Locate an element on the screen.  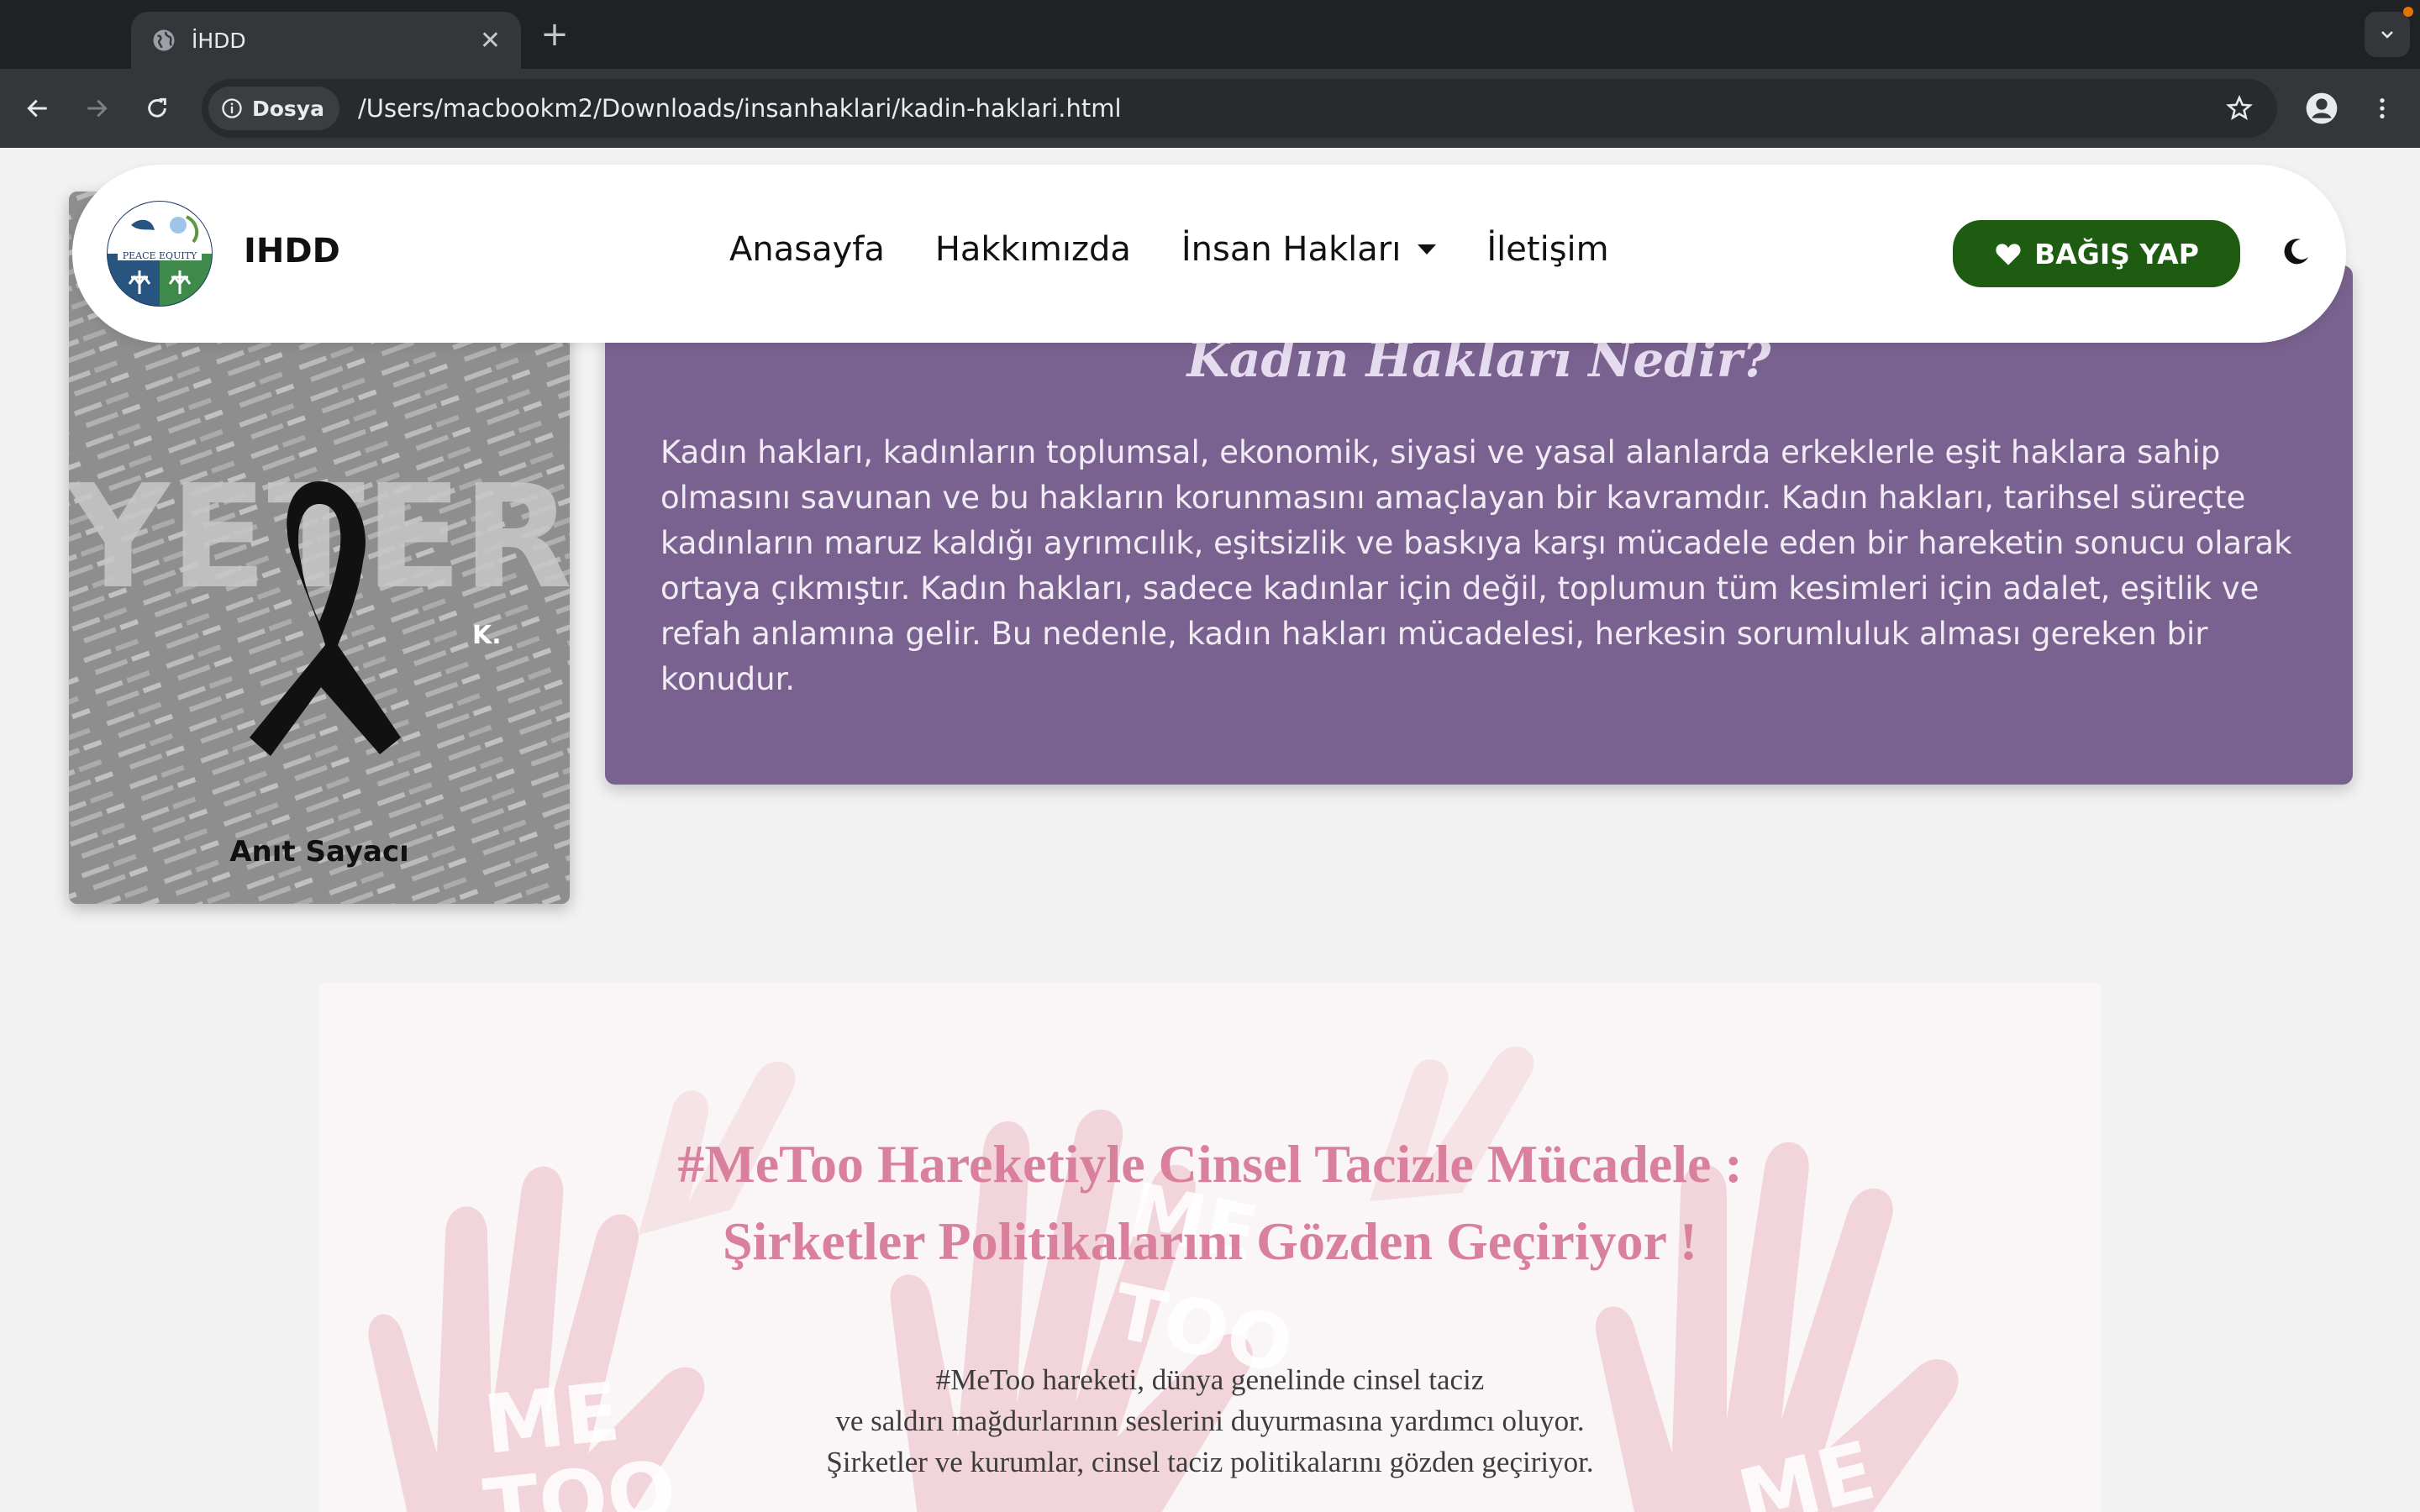
heart-icon is located at coordinates (2008, 254).